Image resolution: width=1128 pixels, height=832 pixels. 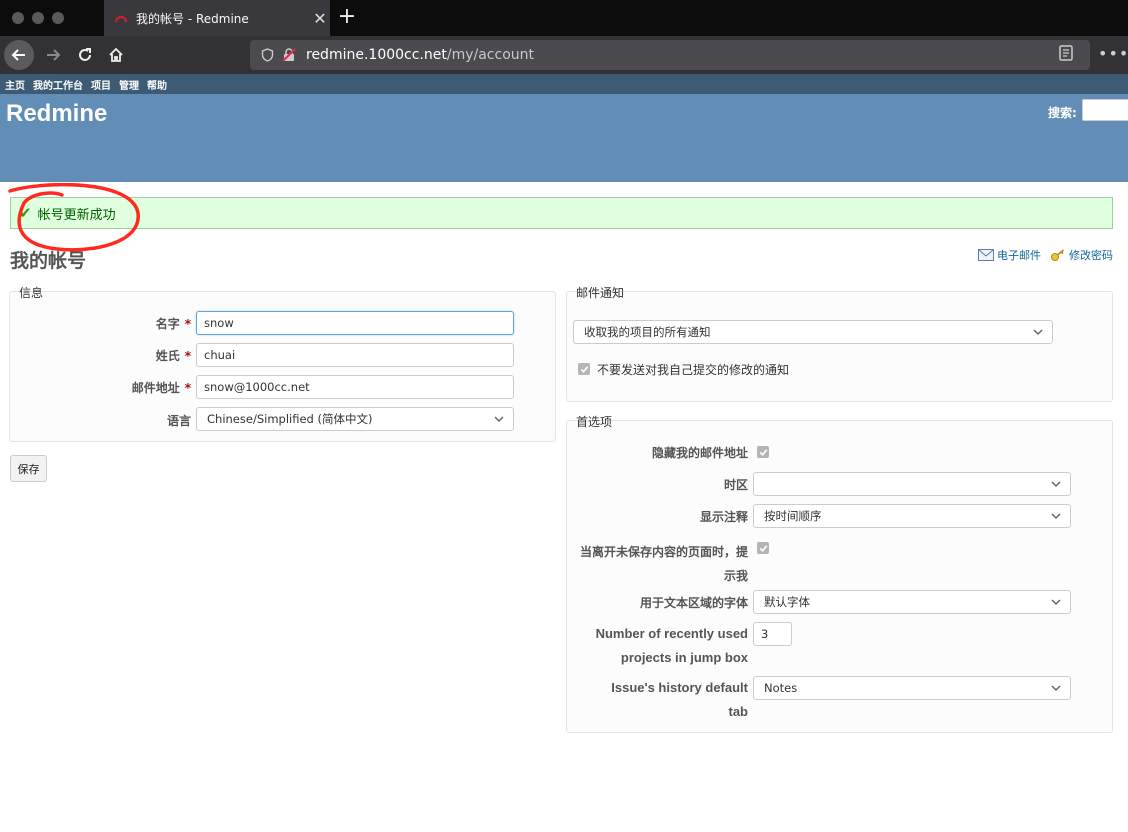 What do you see at coordinates (58, 18) in the screenshot?
I see `zoom-window-button` at bounding box center [58, 18].